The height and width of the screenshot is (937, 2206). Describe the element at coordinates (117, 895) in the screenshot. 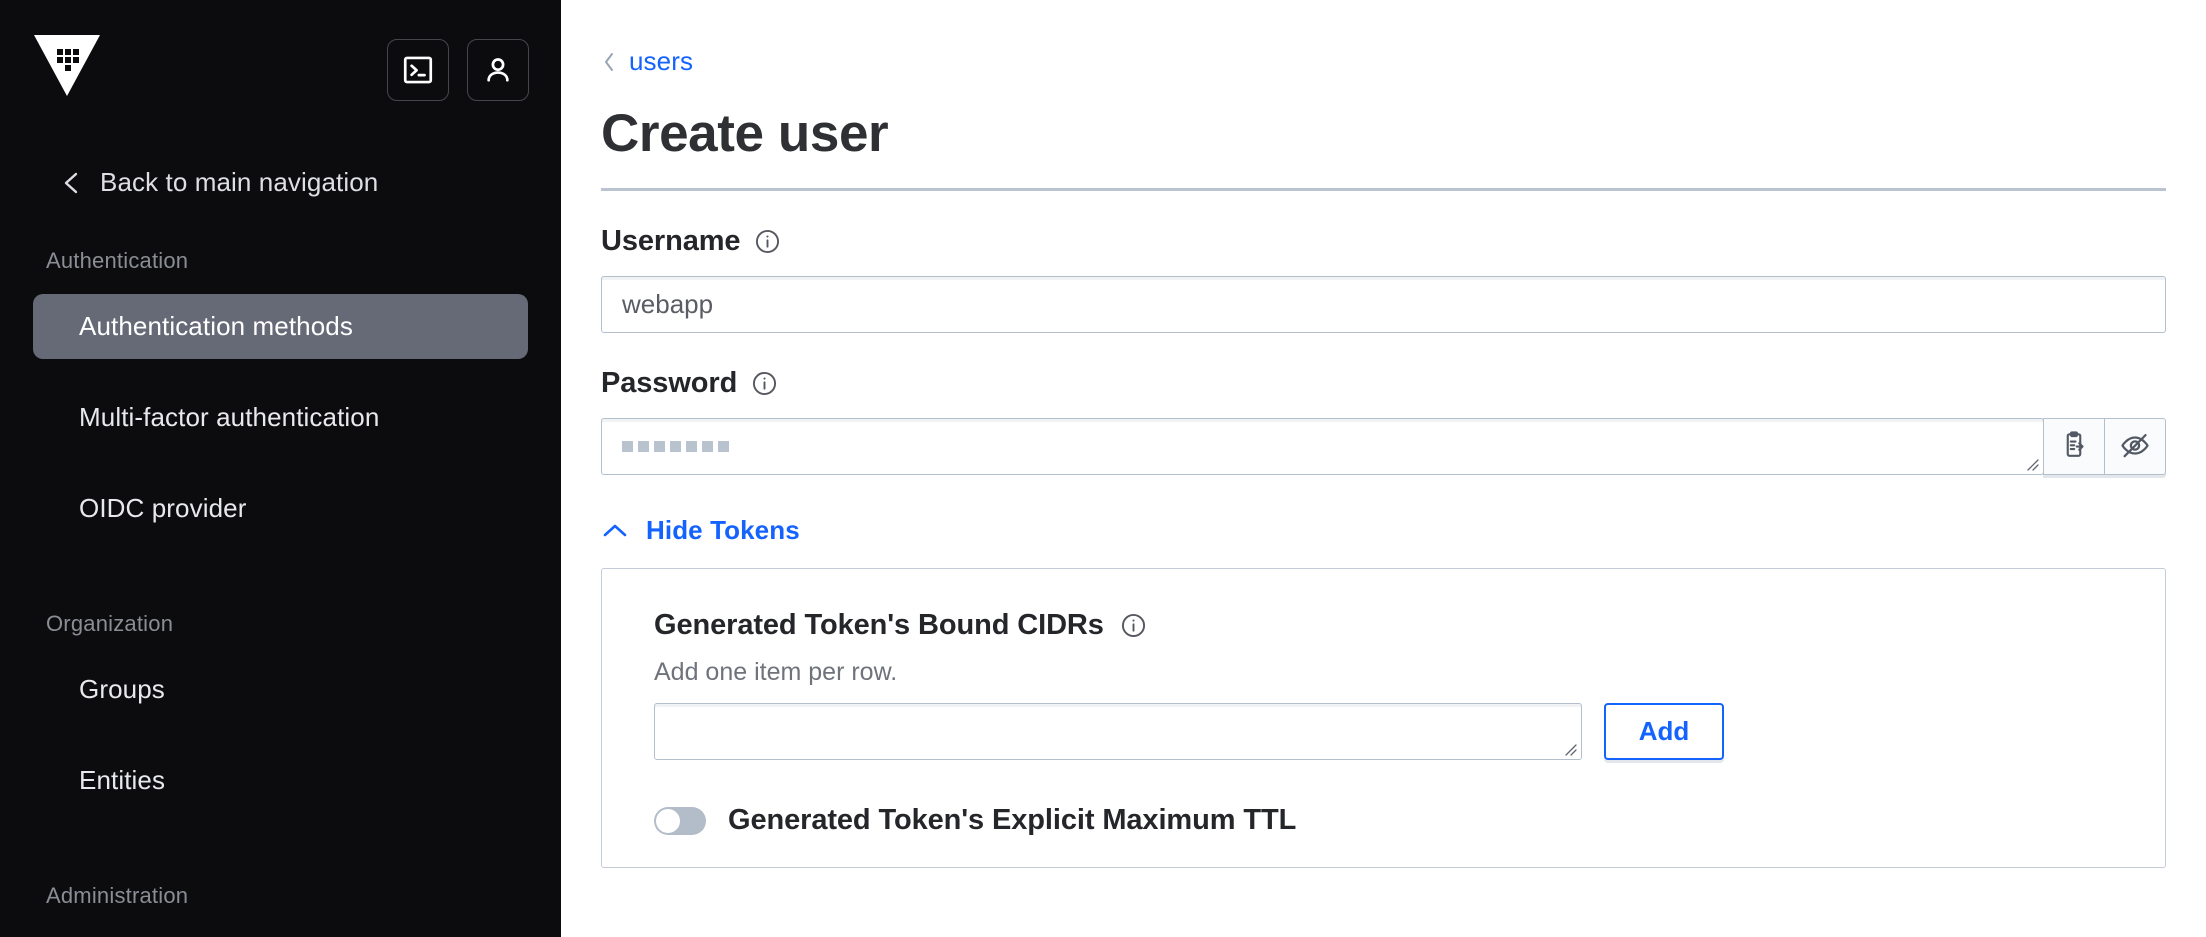

I see `nav-section-heading-administration: Administration` at that location.